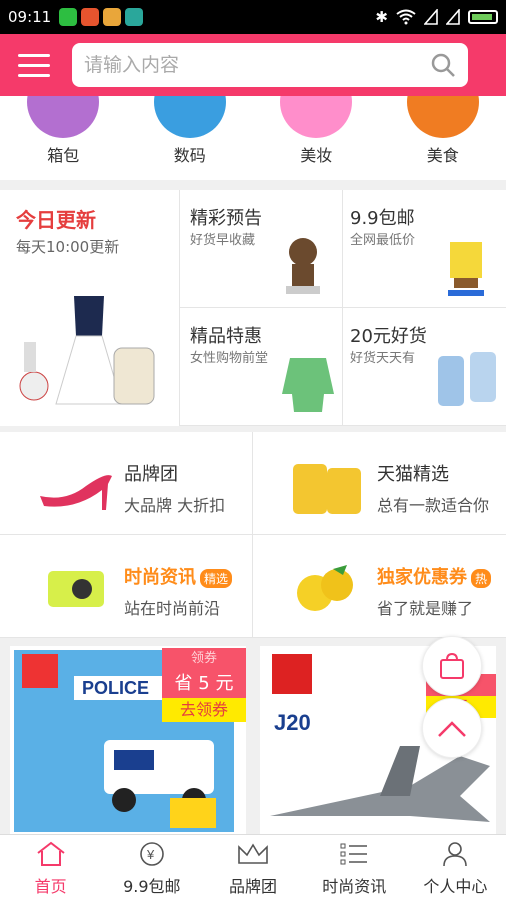 The image size is (506, 900). What do you see at coordinates (354, 854) in the screenshot?
I see `list-icon` at bounding box center [354, 854].